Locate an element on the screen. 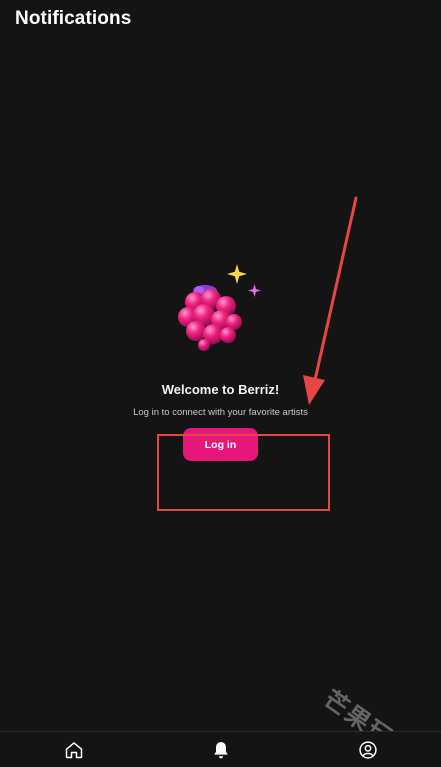 This screenshot has height=767, width=441. tab-home is located at coordinates (74, 749).